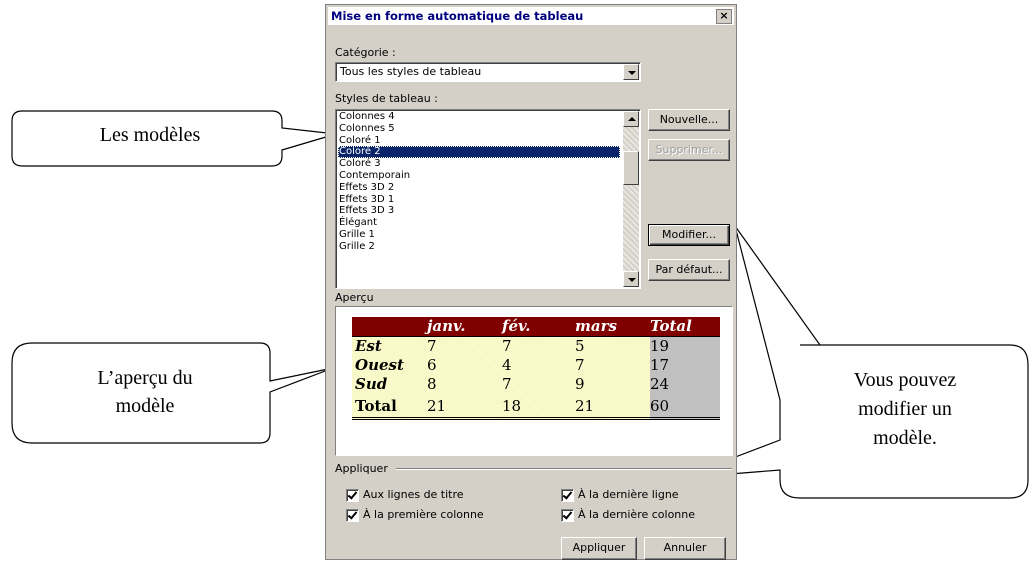  Describe the element at coordinates (479, 152) in the screenshot. I see `style-list-item: Coloré 2` at that location.